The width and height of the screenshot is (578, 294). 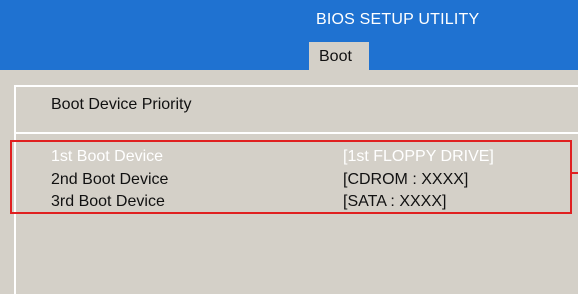 What do you see at coordinates (335, 56) in the screenshot?
I see `tab-boot-label: Boot` at bounding box center [335, 56].